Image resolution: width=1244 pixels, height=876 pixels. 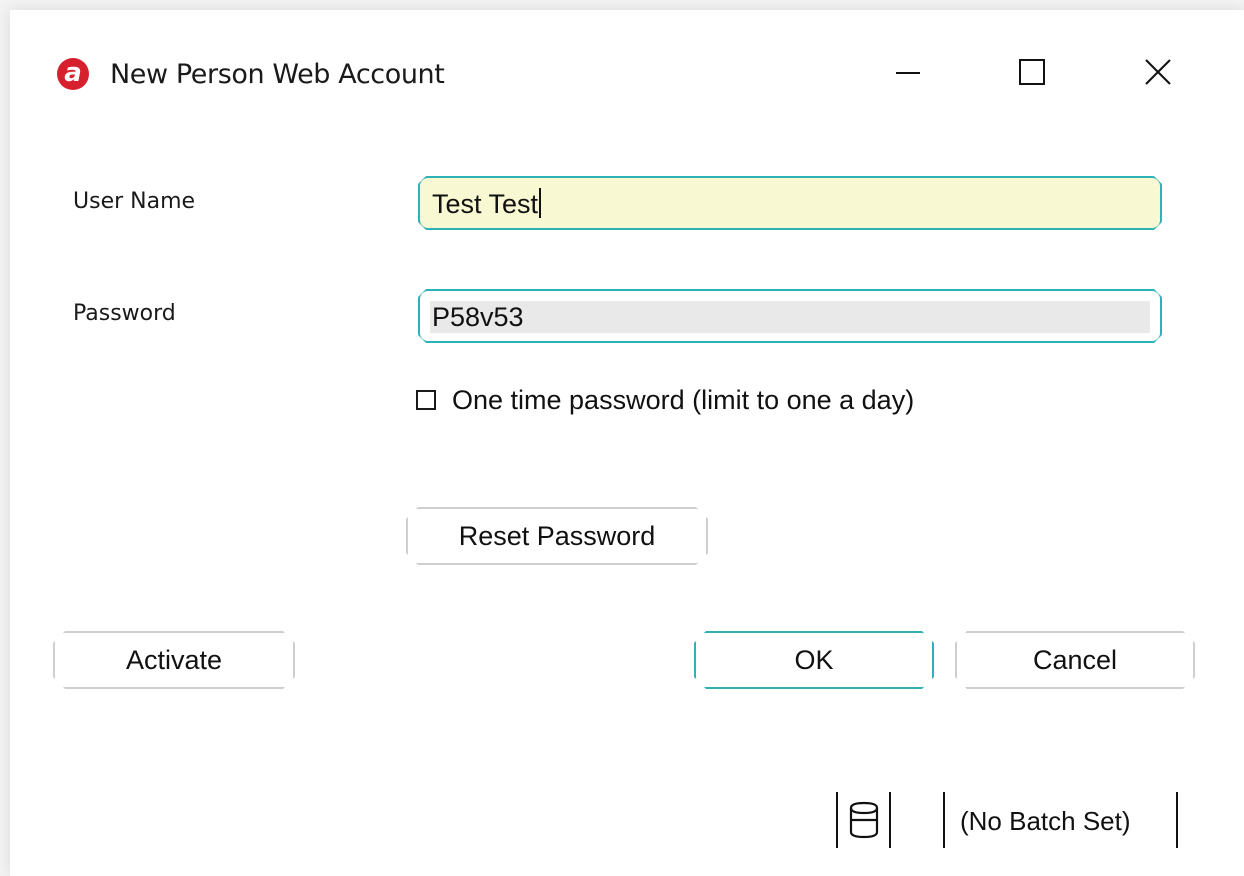 What do you see at coordinates (277, 74) in the screenshot?
I see `window-title: New Person Web Account` at bounding box center [277, 74].